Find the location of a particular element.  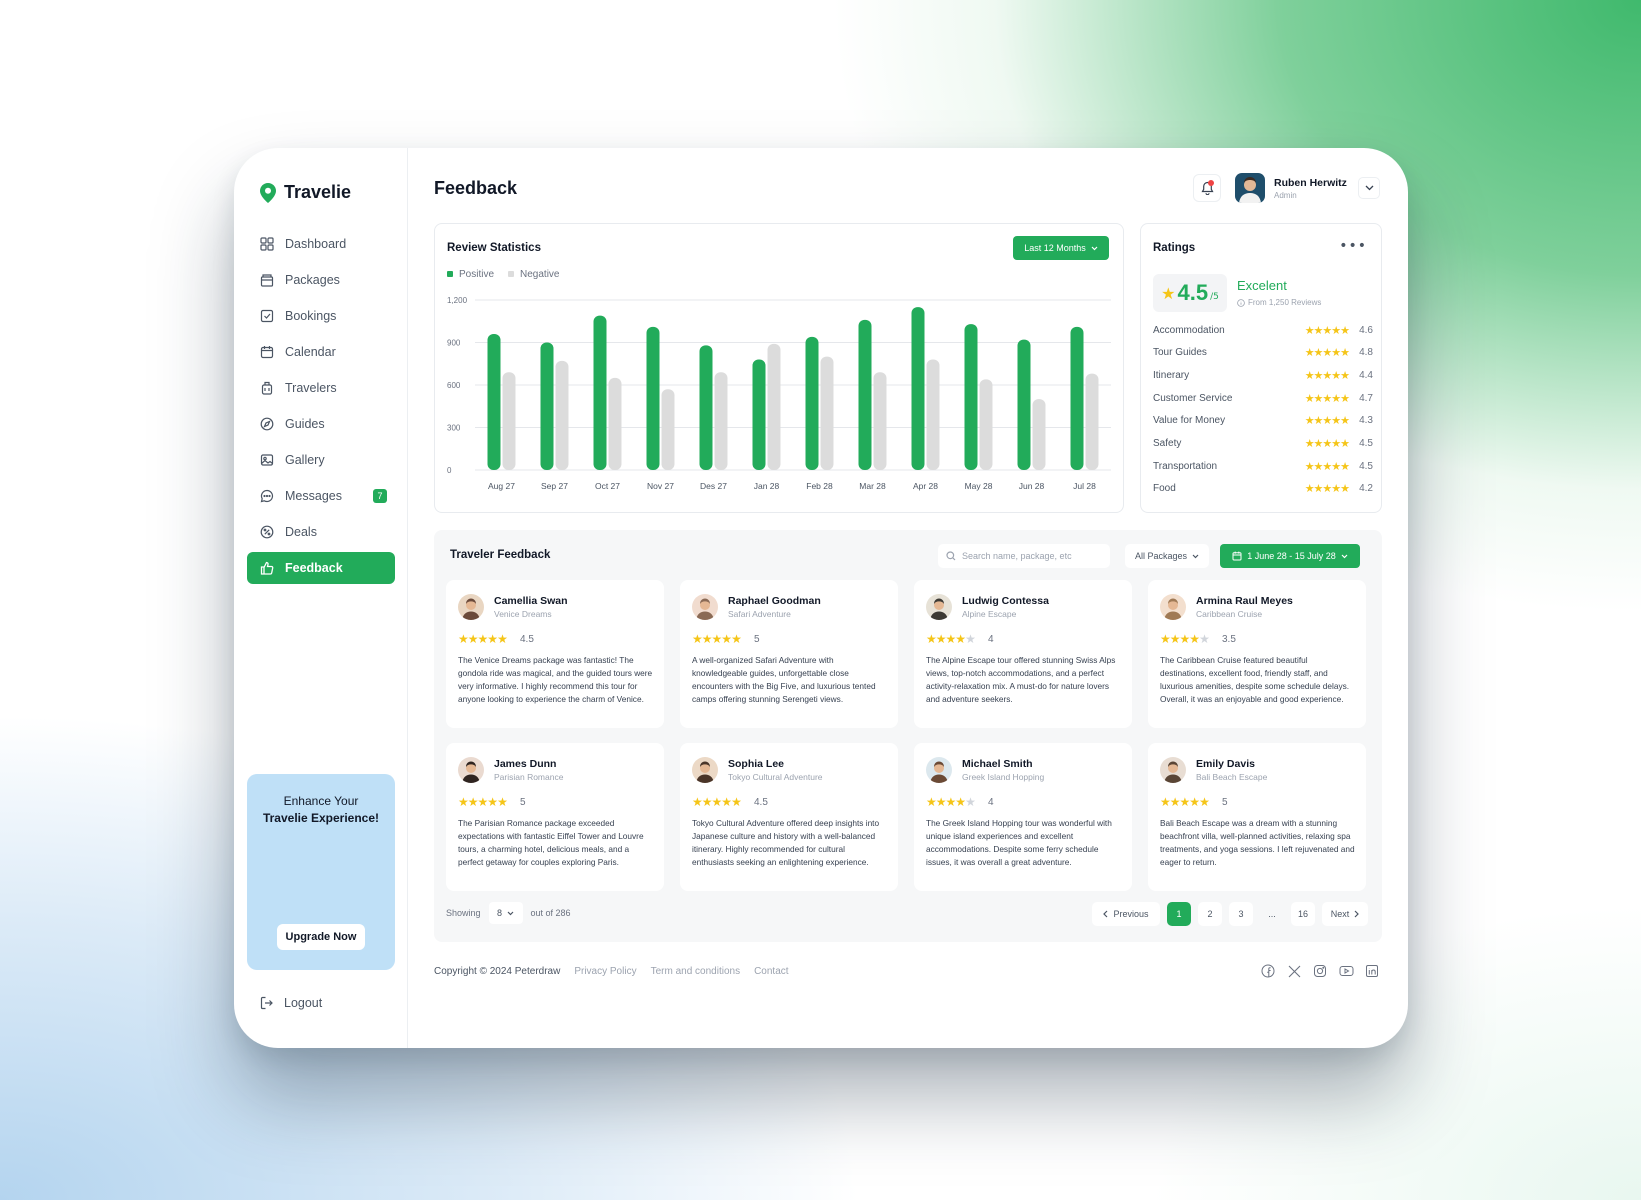

review-stars: ★★★★★ is located at coordinates (717, 802).